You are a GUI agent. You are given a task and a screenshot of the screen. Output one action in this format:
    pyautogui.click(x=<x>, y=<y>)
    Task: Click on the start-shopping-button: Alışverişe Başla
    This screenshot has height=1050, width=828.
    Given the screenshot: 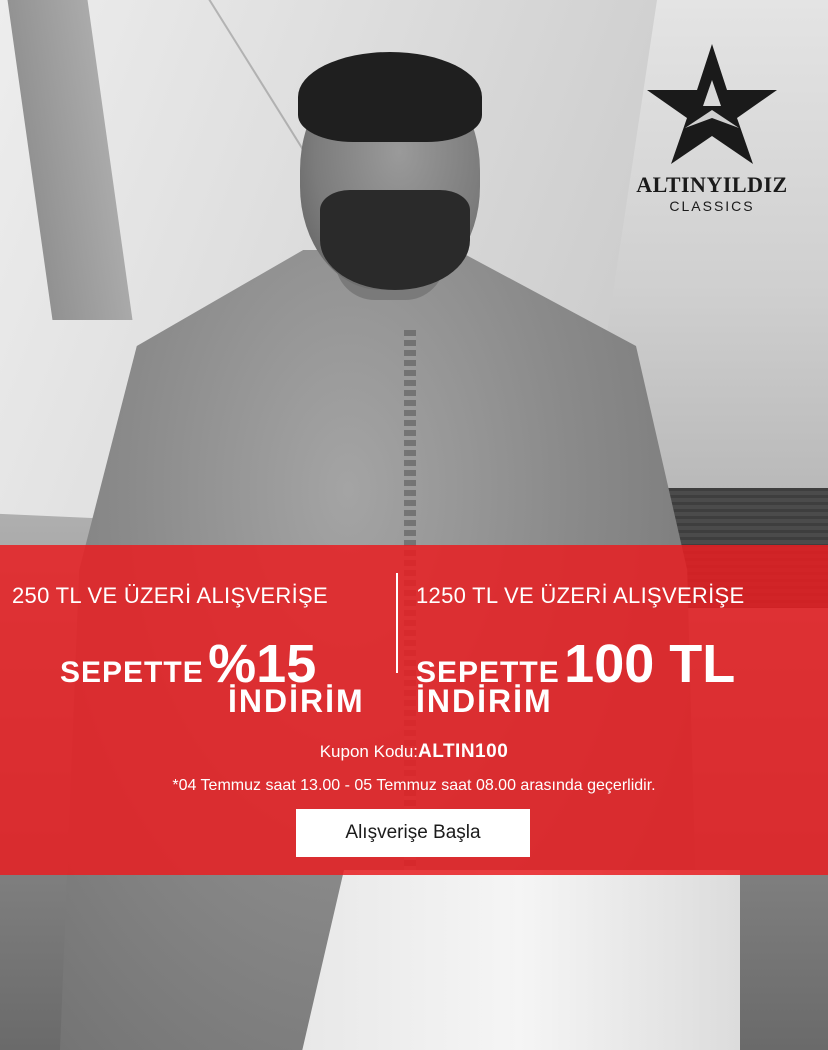 What is the action you would take?
    pyautogui.click(x=413, y=833)
    